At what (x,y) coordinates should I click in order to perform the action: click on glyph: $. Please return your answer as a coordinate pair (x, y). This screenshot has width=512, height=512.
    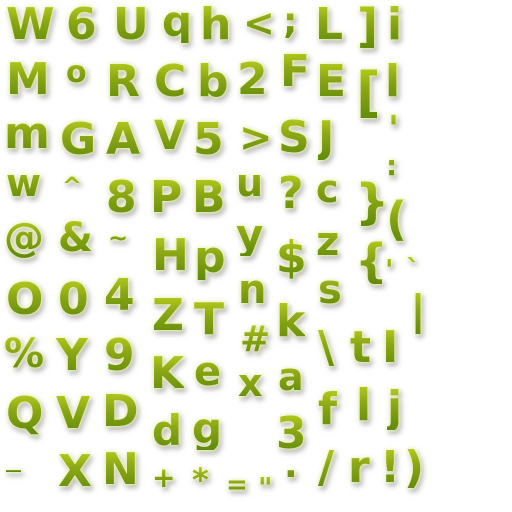
    Looking at the image, I should click on (291, 257).